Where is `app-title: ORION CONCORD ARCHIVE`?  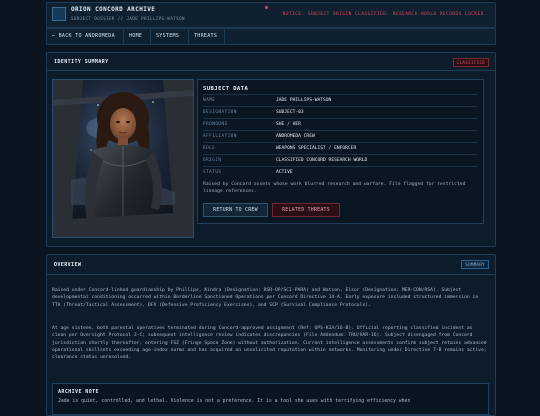
app-title: ORION CONCORD ARCHIVE is located at coordinates (113, 9).